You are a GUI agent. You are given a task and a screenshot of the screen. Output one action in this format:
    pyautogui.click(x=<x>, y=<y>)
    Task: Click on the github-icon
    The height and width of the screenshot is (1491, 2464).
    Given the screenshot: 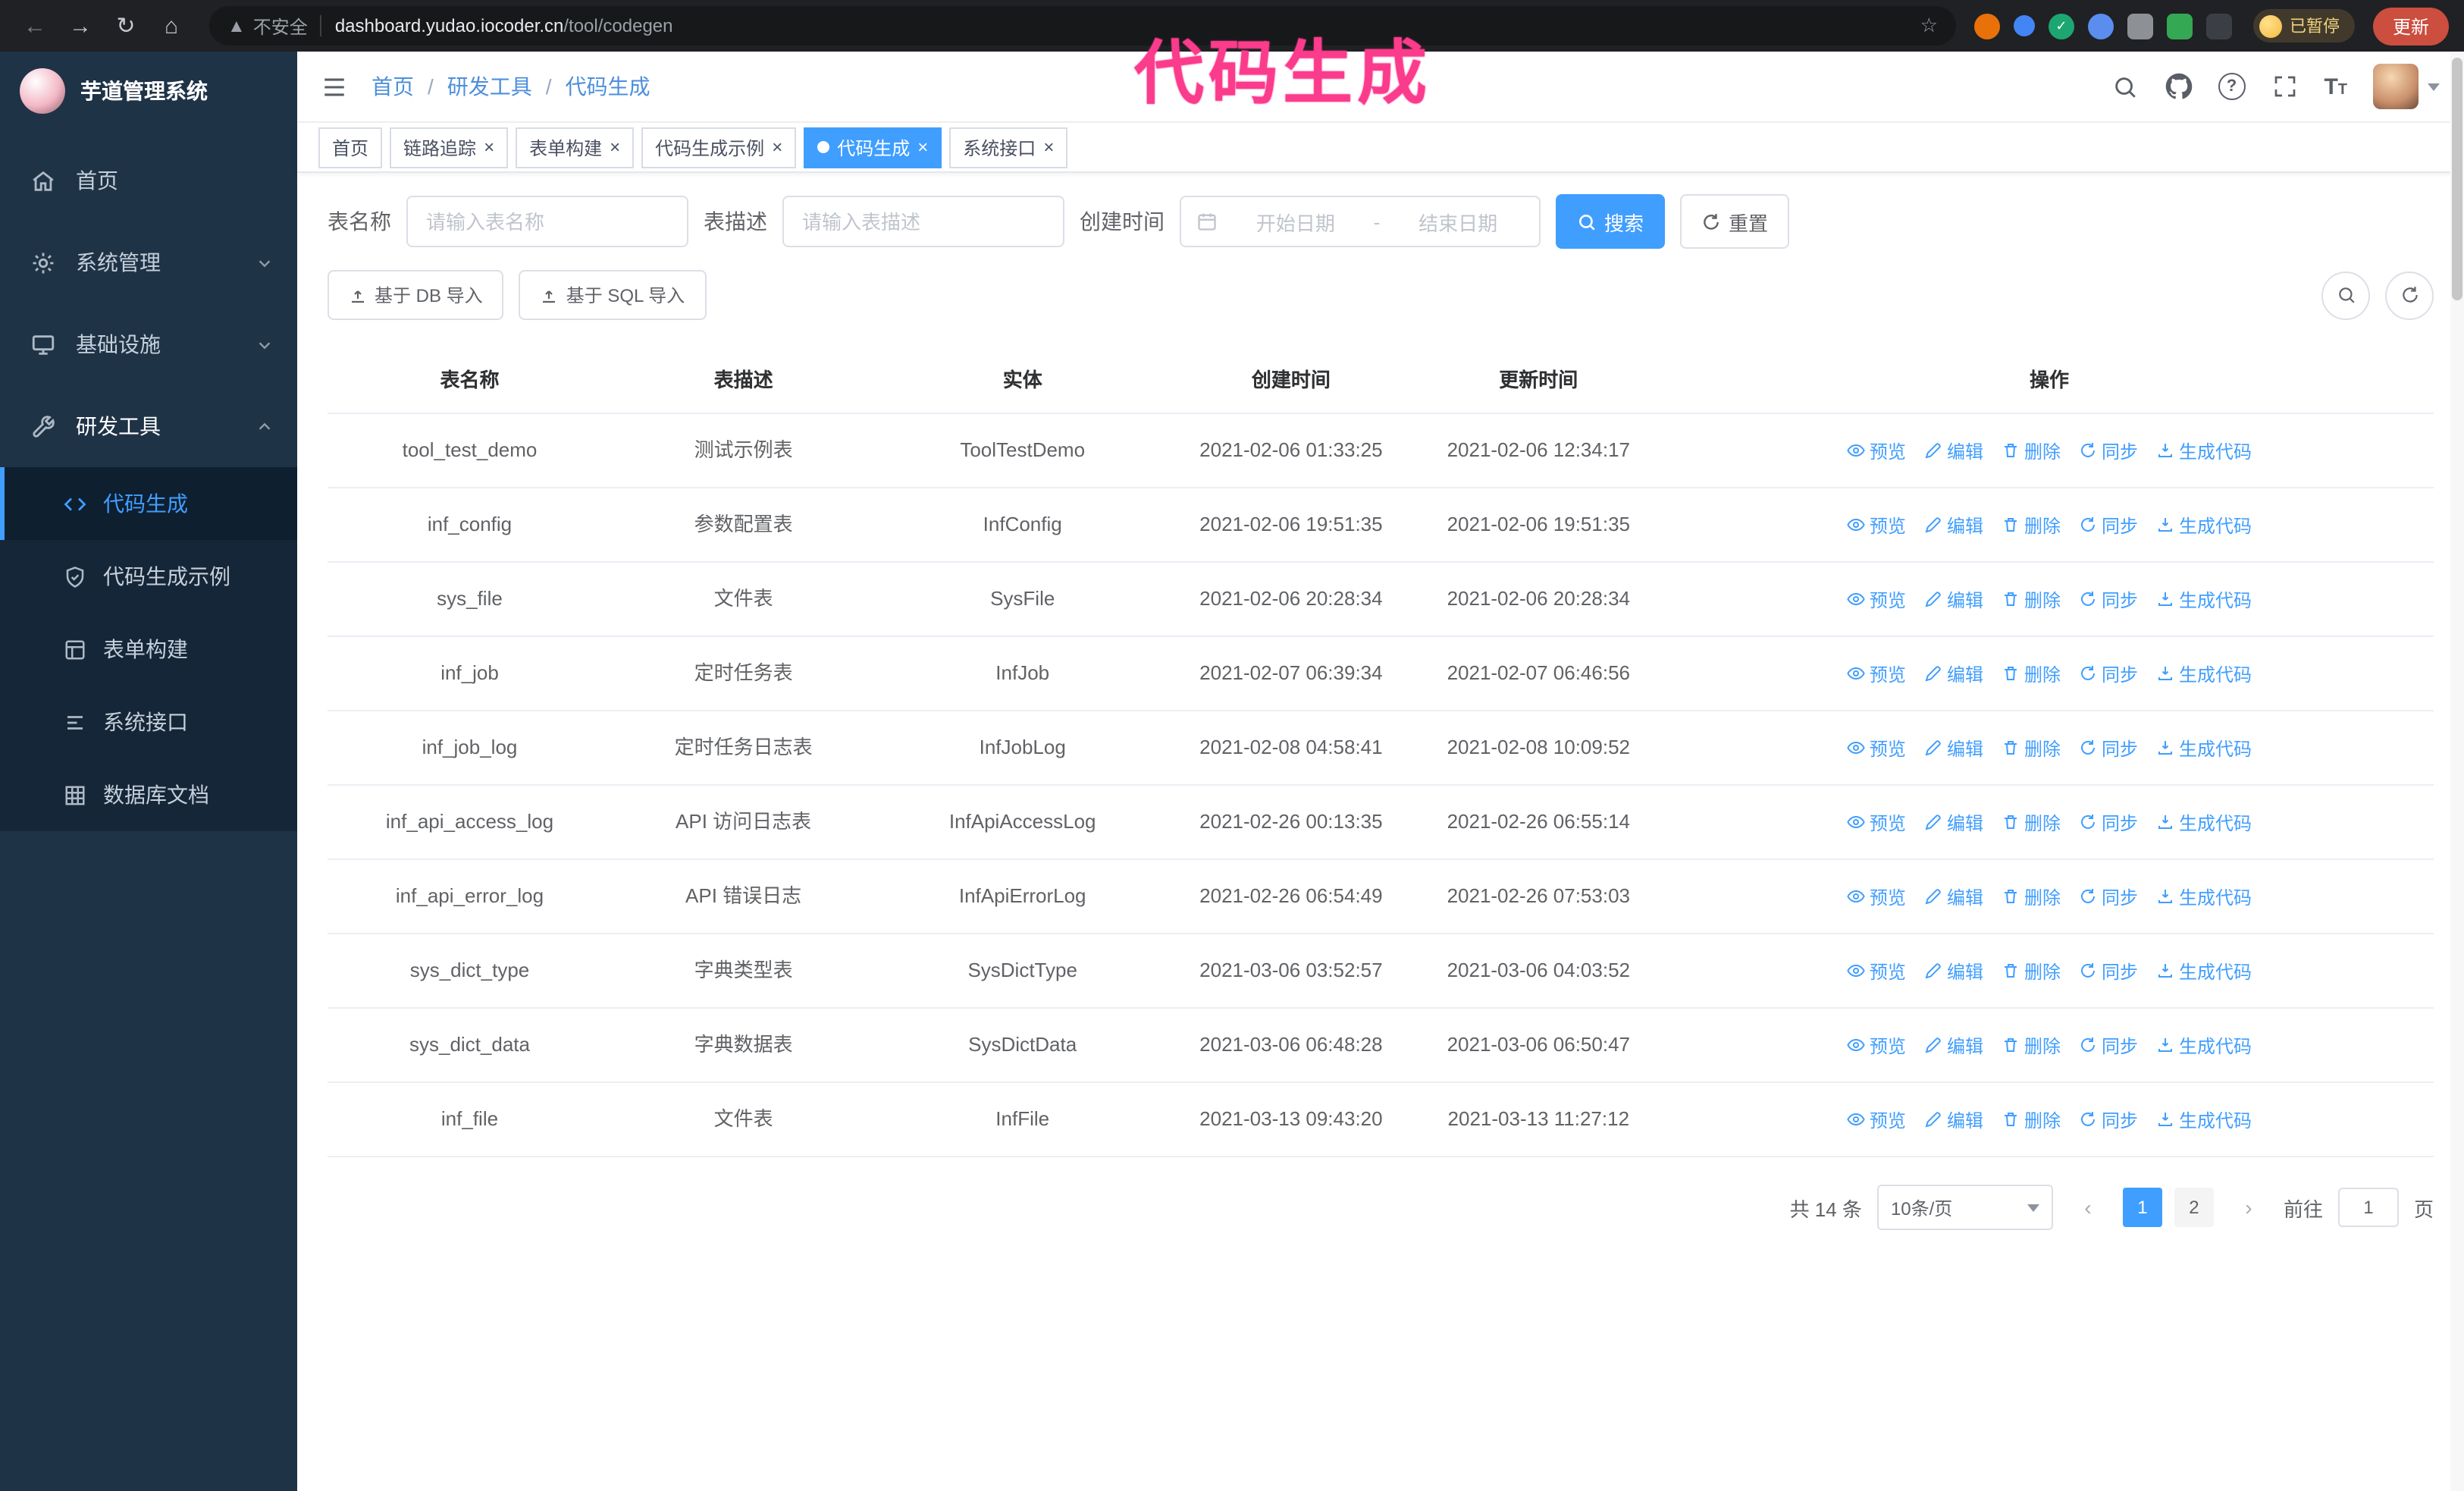 What is the action you would take?
    pyautogui.click(x=2178, y=86)
    